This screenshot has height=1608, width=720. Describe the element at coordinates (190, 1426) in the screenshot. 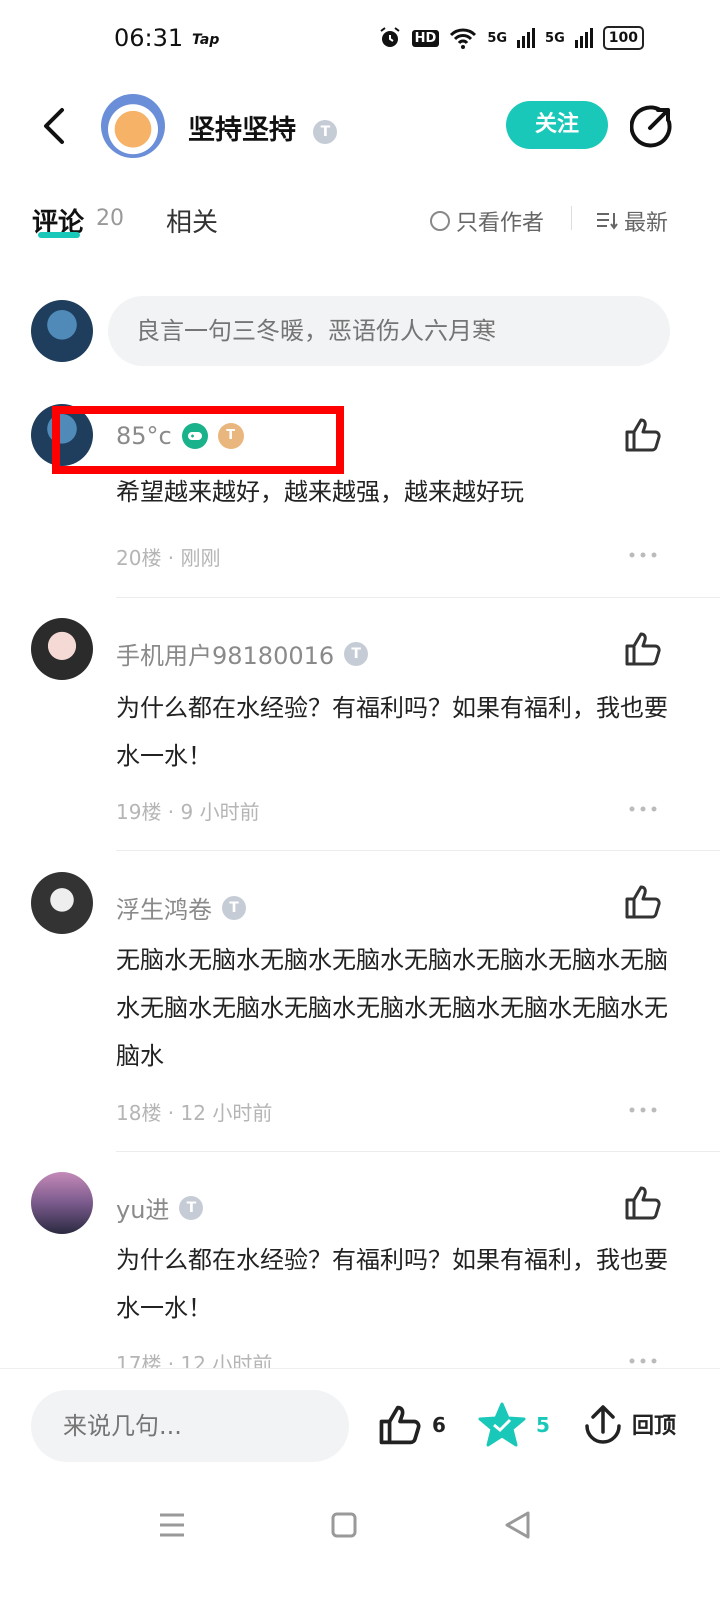

I see `reply-input` at that location.